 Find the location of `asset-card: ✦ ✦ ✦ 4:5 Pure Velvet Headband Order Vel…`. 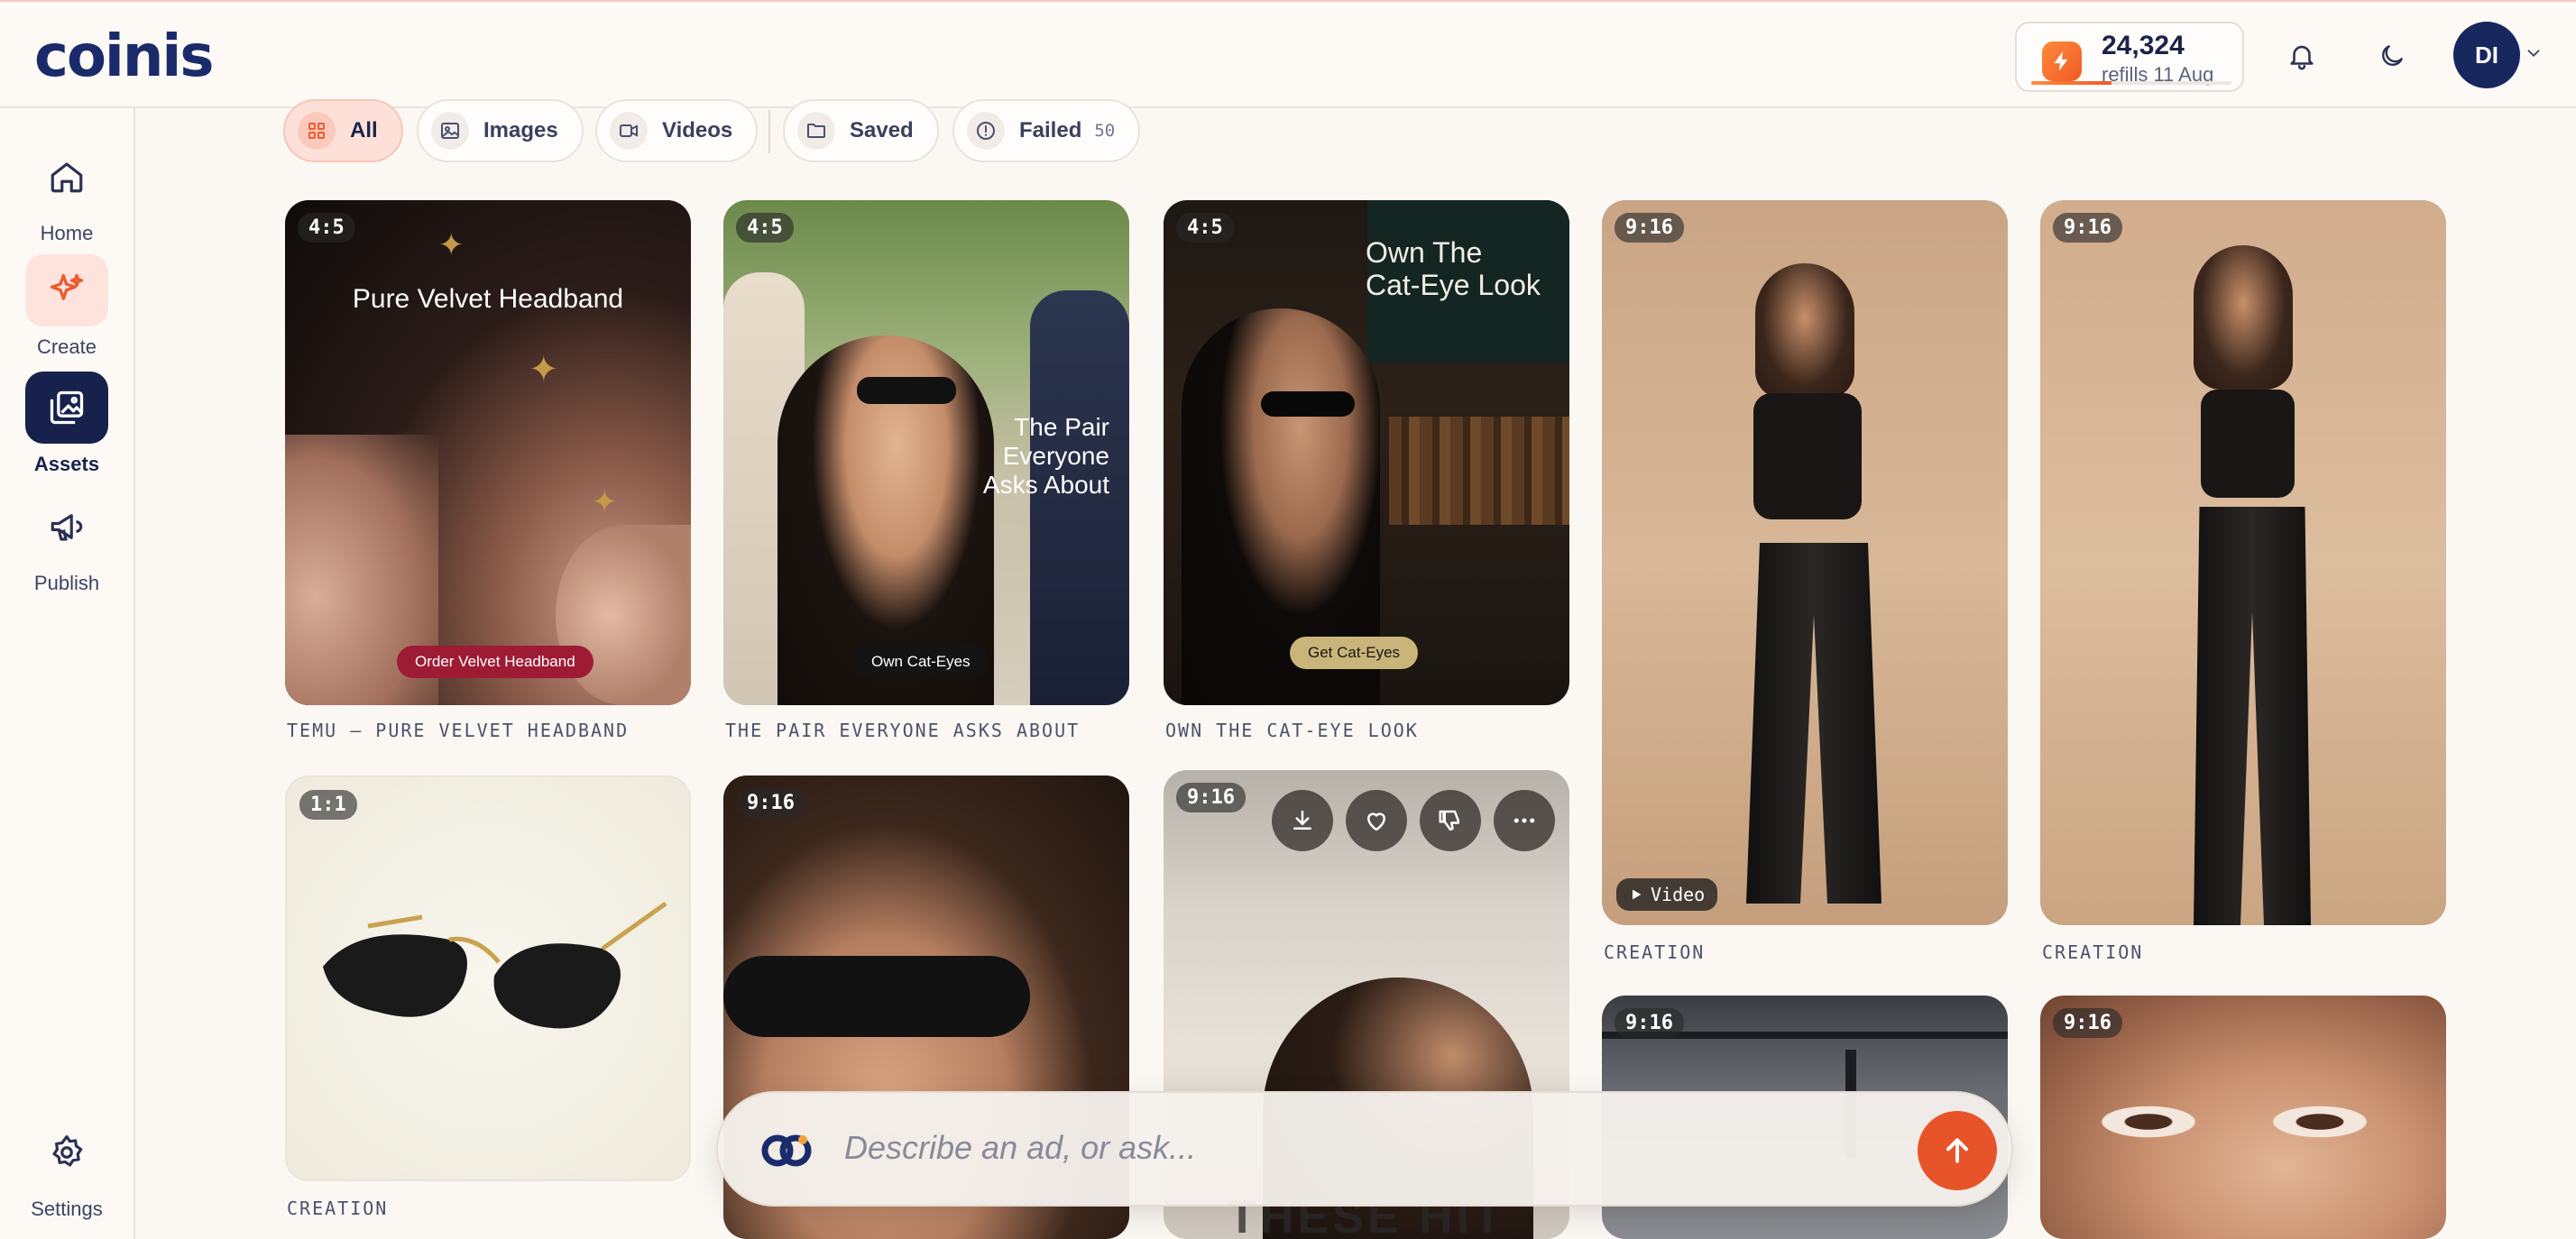

asset-card: ✦ ✦ ✦ 4:5 Pure Velvet Headband Order Vel… is located at coordinates (488, 453).